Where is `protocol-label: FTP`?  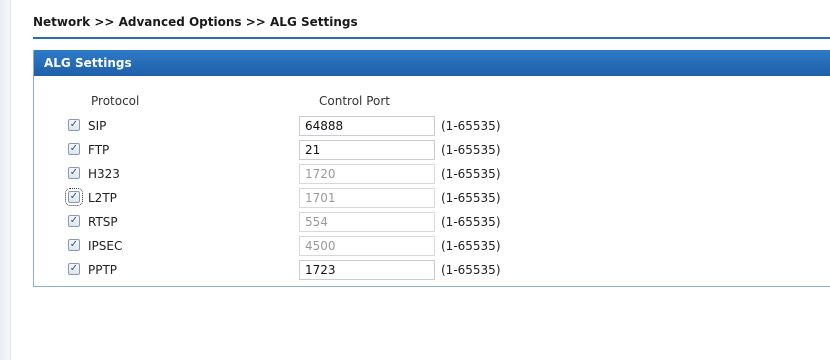 protocol-label: FTP is located at coordinates (99, 150).